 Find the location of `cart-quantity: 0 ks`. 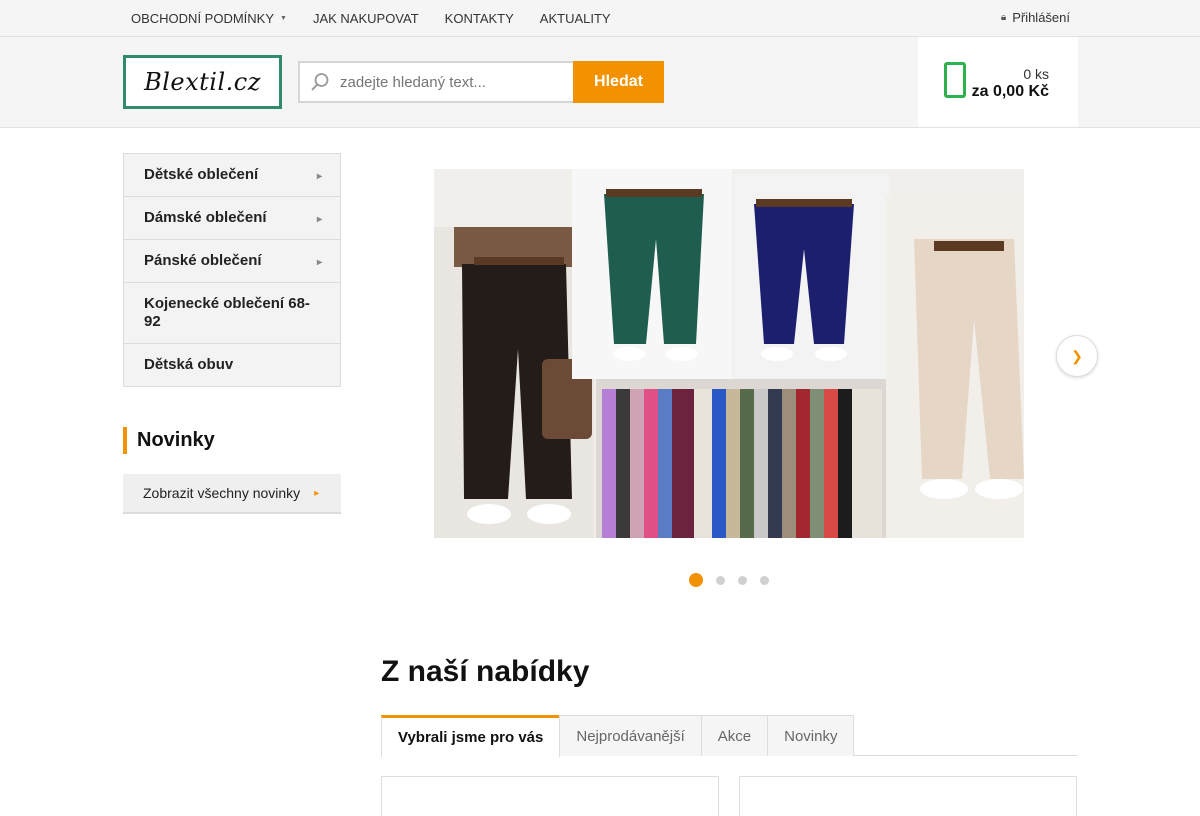

cart-quantity: 0 ks is located at coordinates (1036, 74).